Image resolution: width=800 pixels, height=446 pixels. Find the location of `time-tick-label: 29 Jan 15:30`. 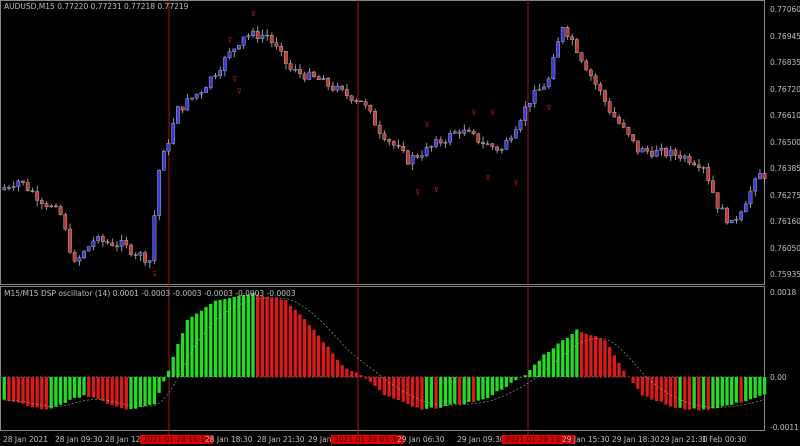

time-tick-label: 29 Jan 15:30 is located at coordinates (586, 439).